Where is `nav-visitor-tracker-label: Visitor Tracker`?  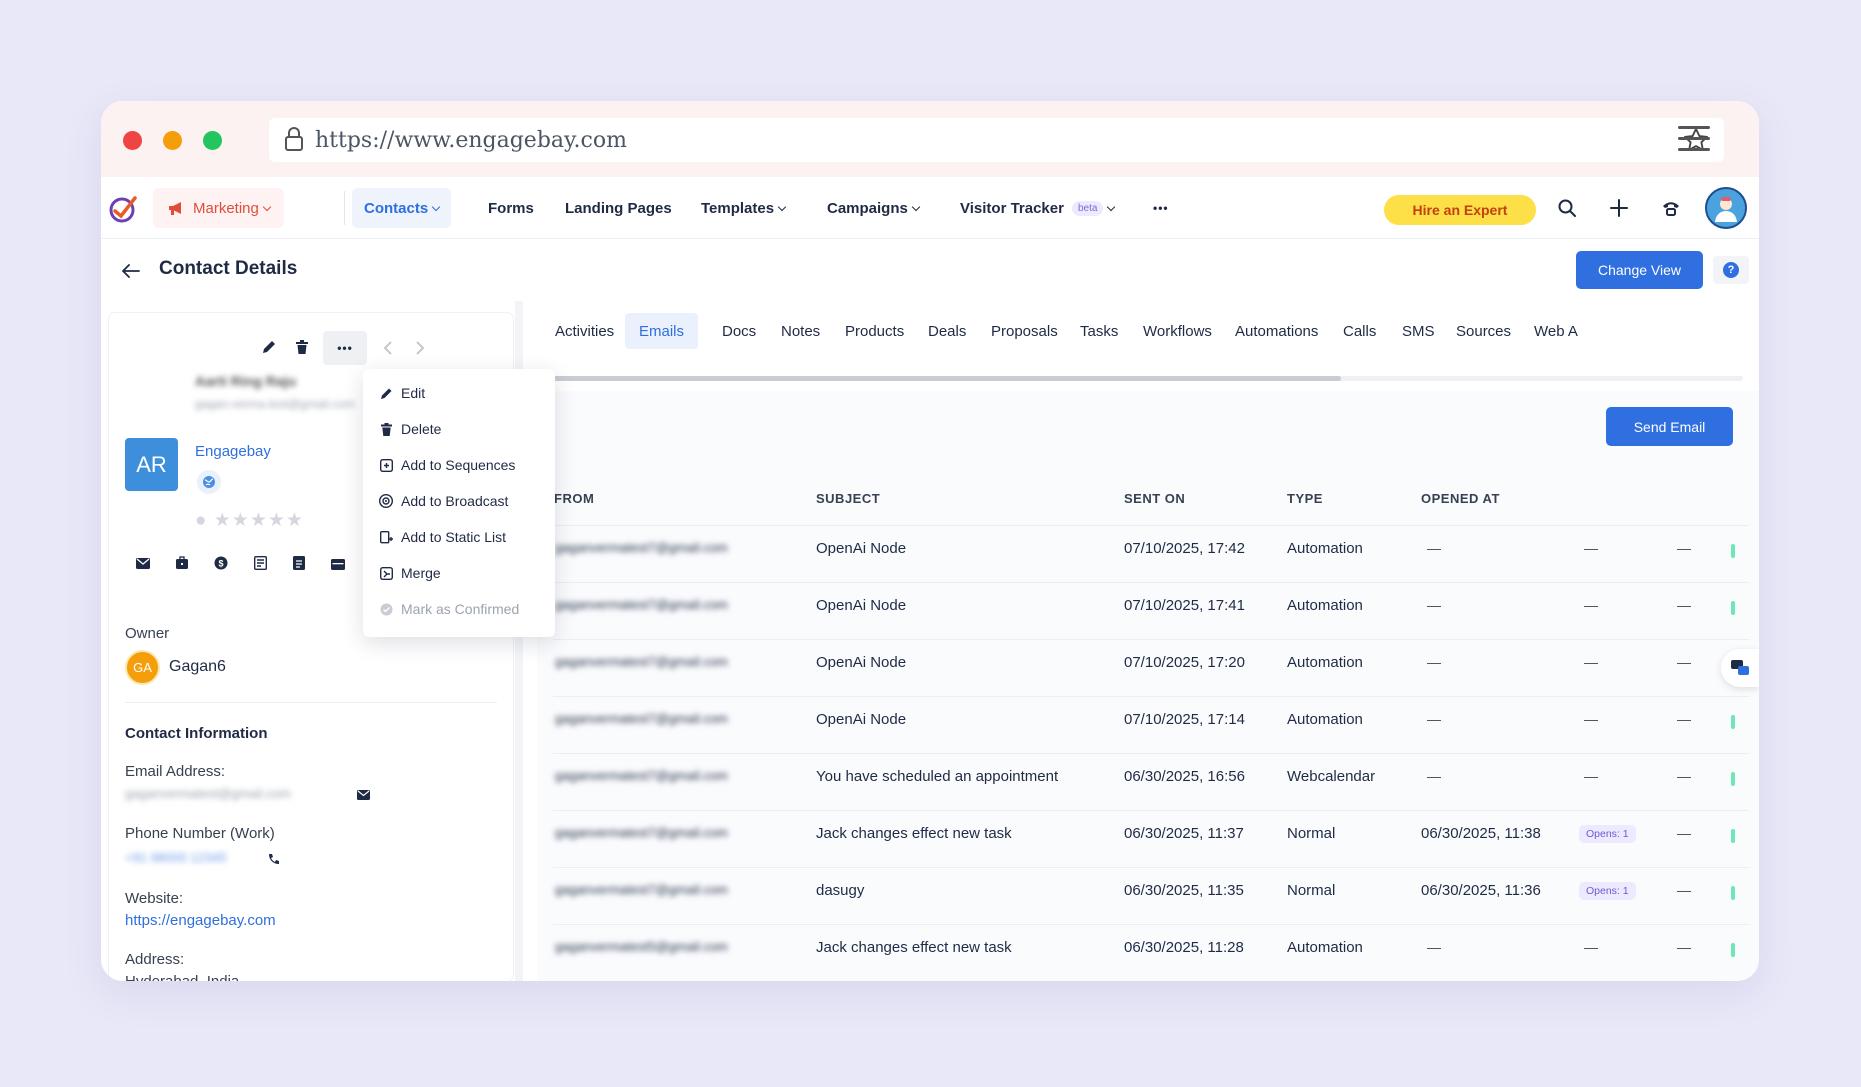 nav-visitor-tracker-label: Visitor Tracker is located at coordinates (1012, 208).